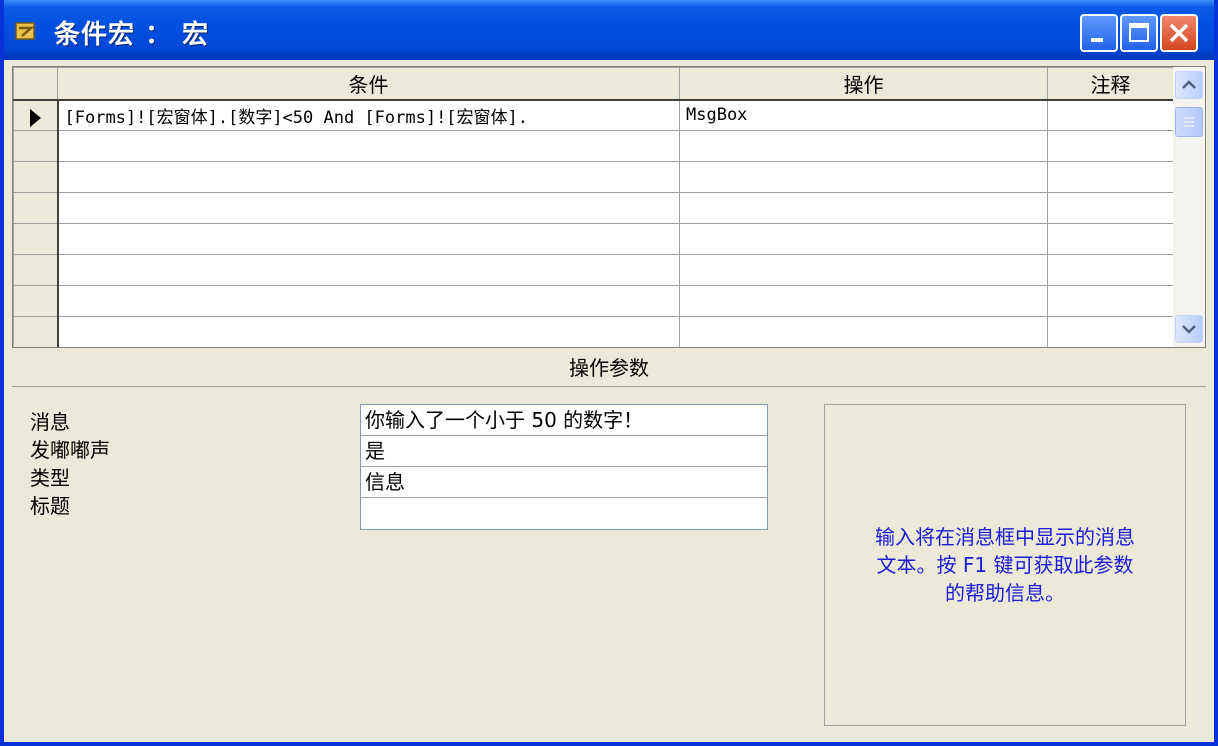  I want to click on help-panel: 输入将在消息框中显示的消息 文本。按 F1 键可获取此参数 的帮助信息。, so click(1005, 565).